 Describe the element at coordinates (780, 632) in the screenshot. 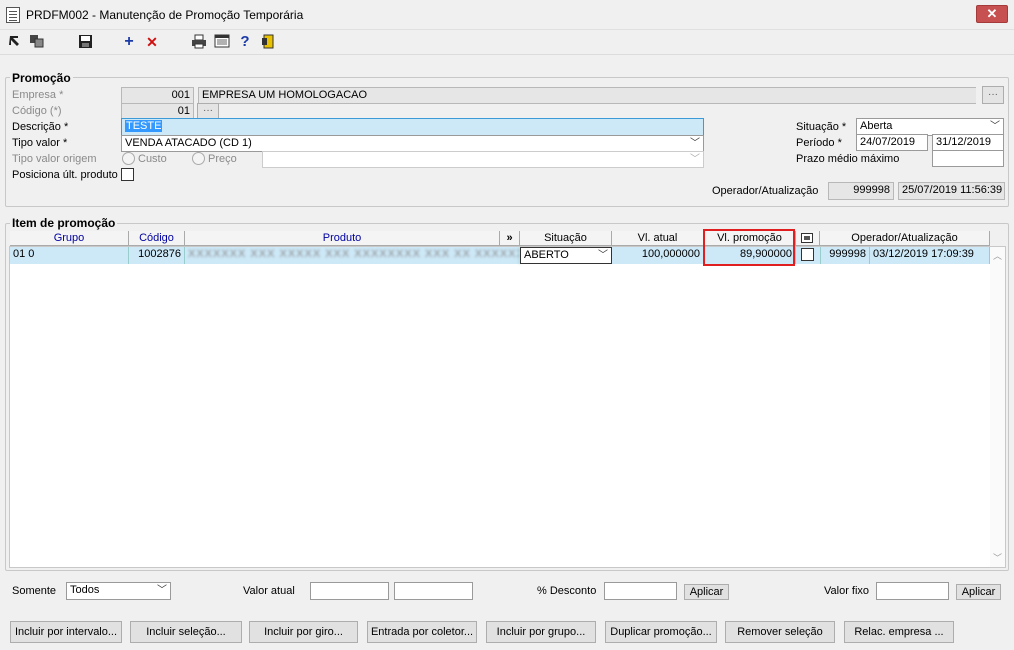

I see `remover-selecao-button: Remover seleção` at that location.